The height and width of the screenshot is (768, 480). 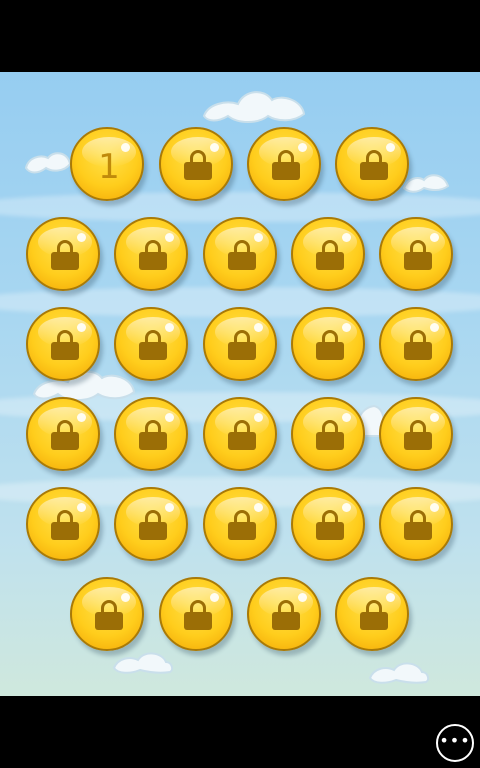 What do you see at coordinates (455, 740) in the screenshot?
I see `ellipsis-icon: •••` at bounding box center [455, 740].